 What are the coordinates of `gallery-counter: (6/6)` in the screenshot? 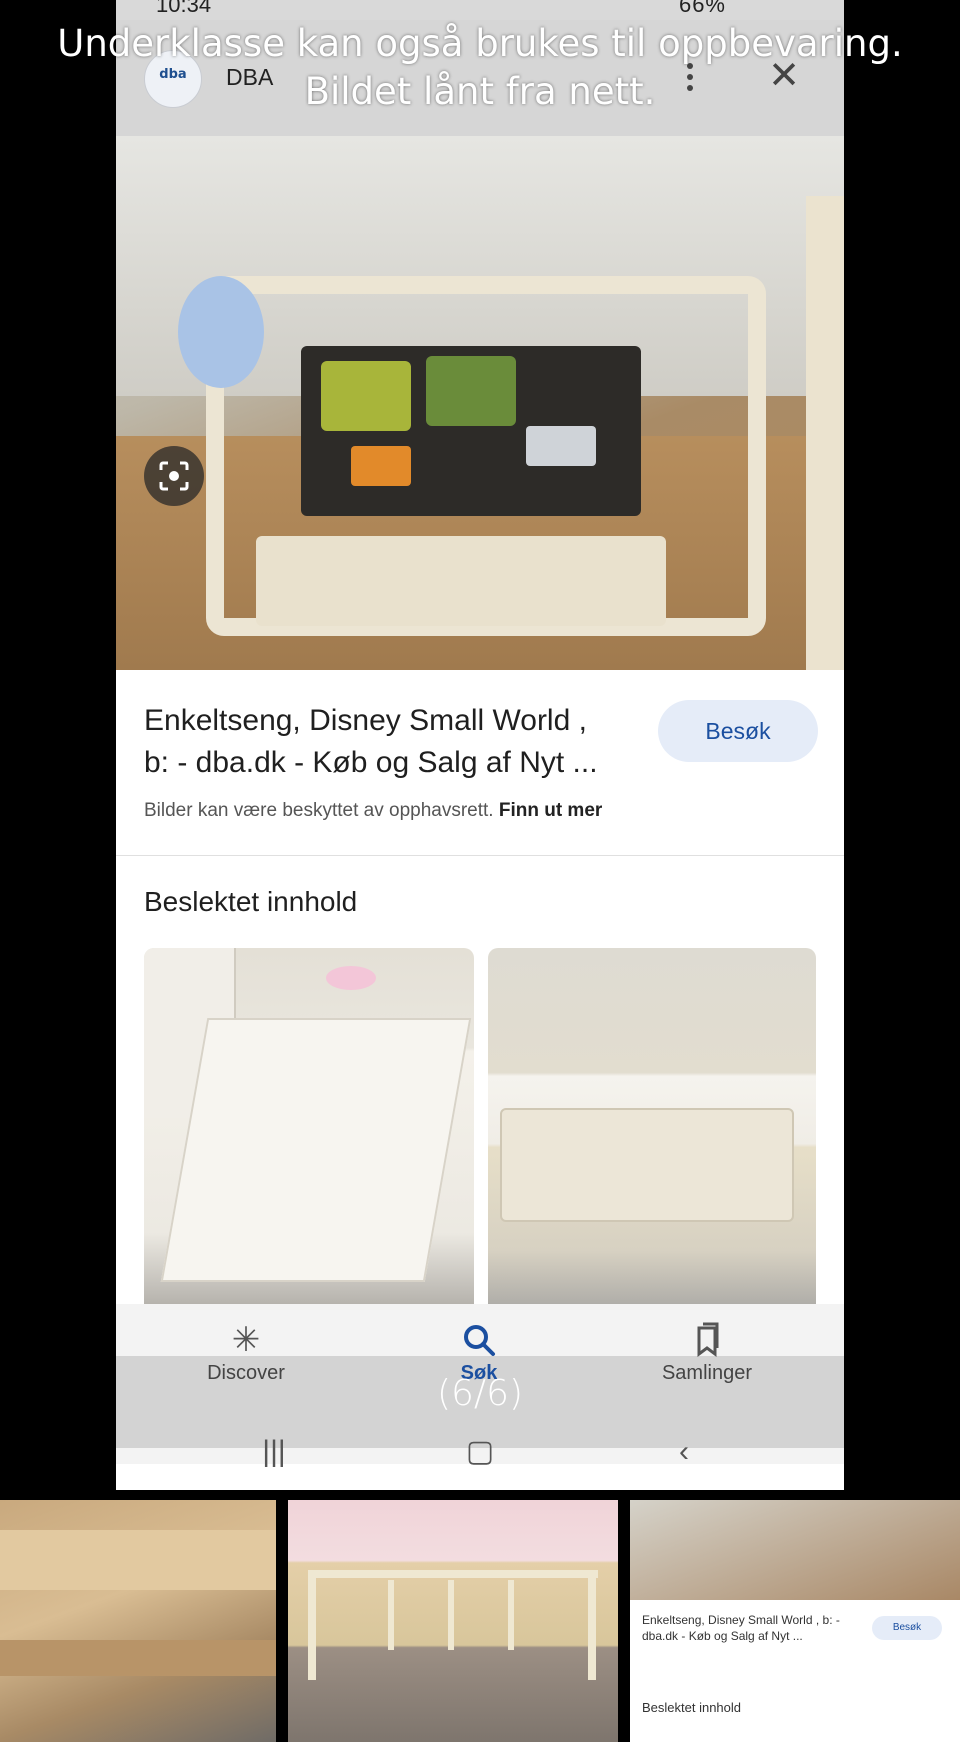 It's located at (480, 1393).